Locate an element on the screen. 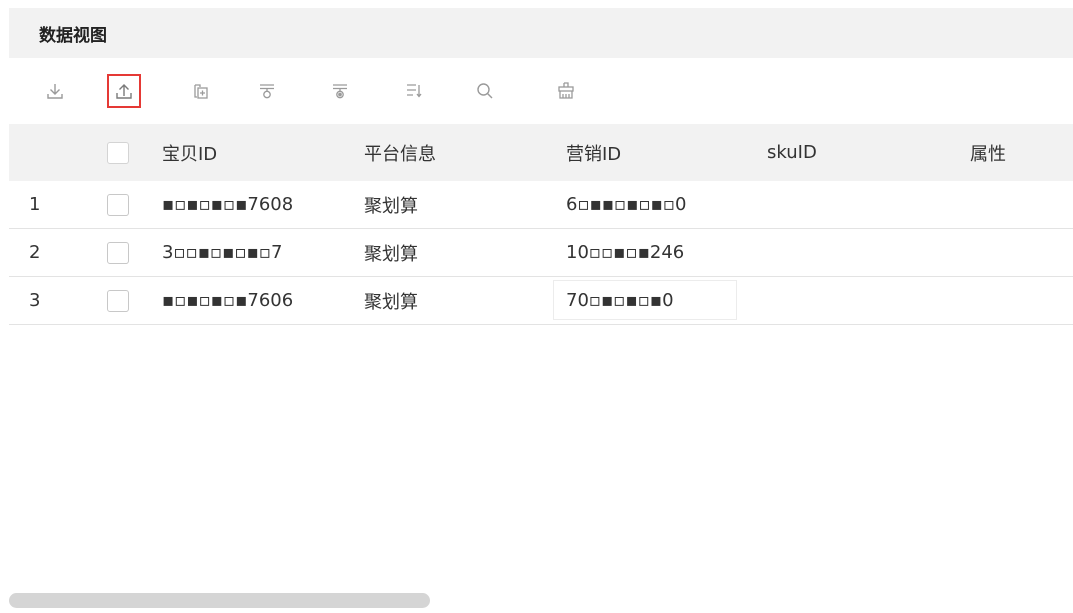 The height and width of the screenshot is (613, 1073). select-all-checkbox is located at coordinates (118, 152).